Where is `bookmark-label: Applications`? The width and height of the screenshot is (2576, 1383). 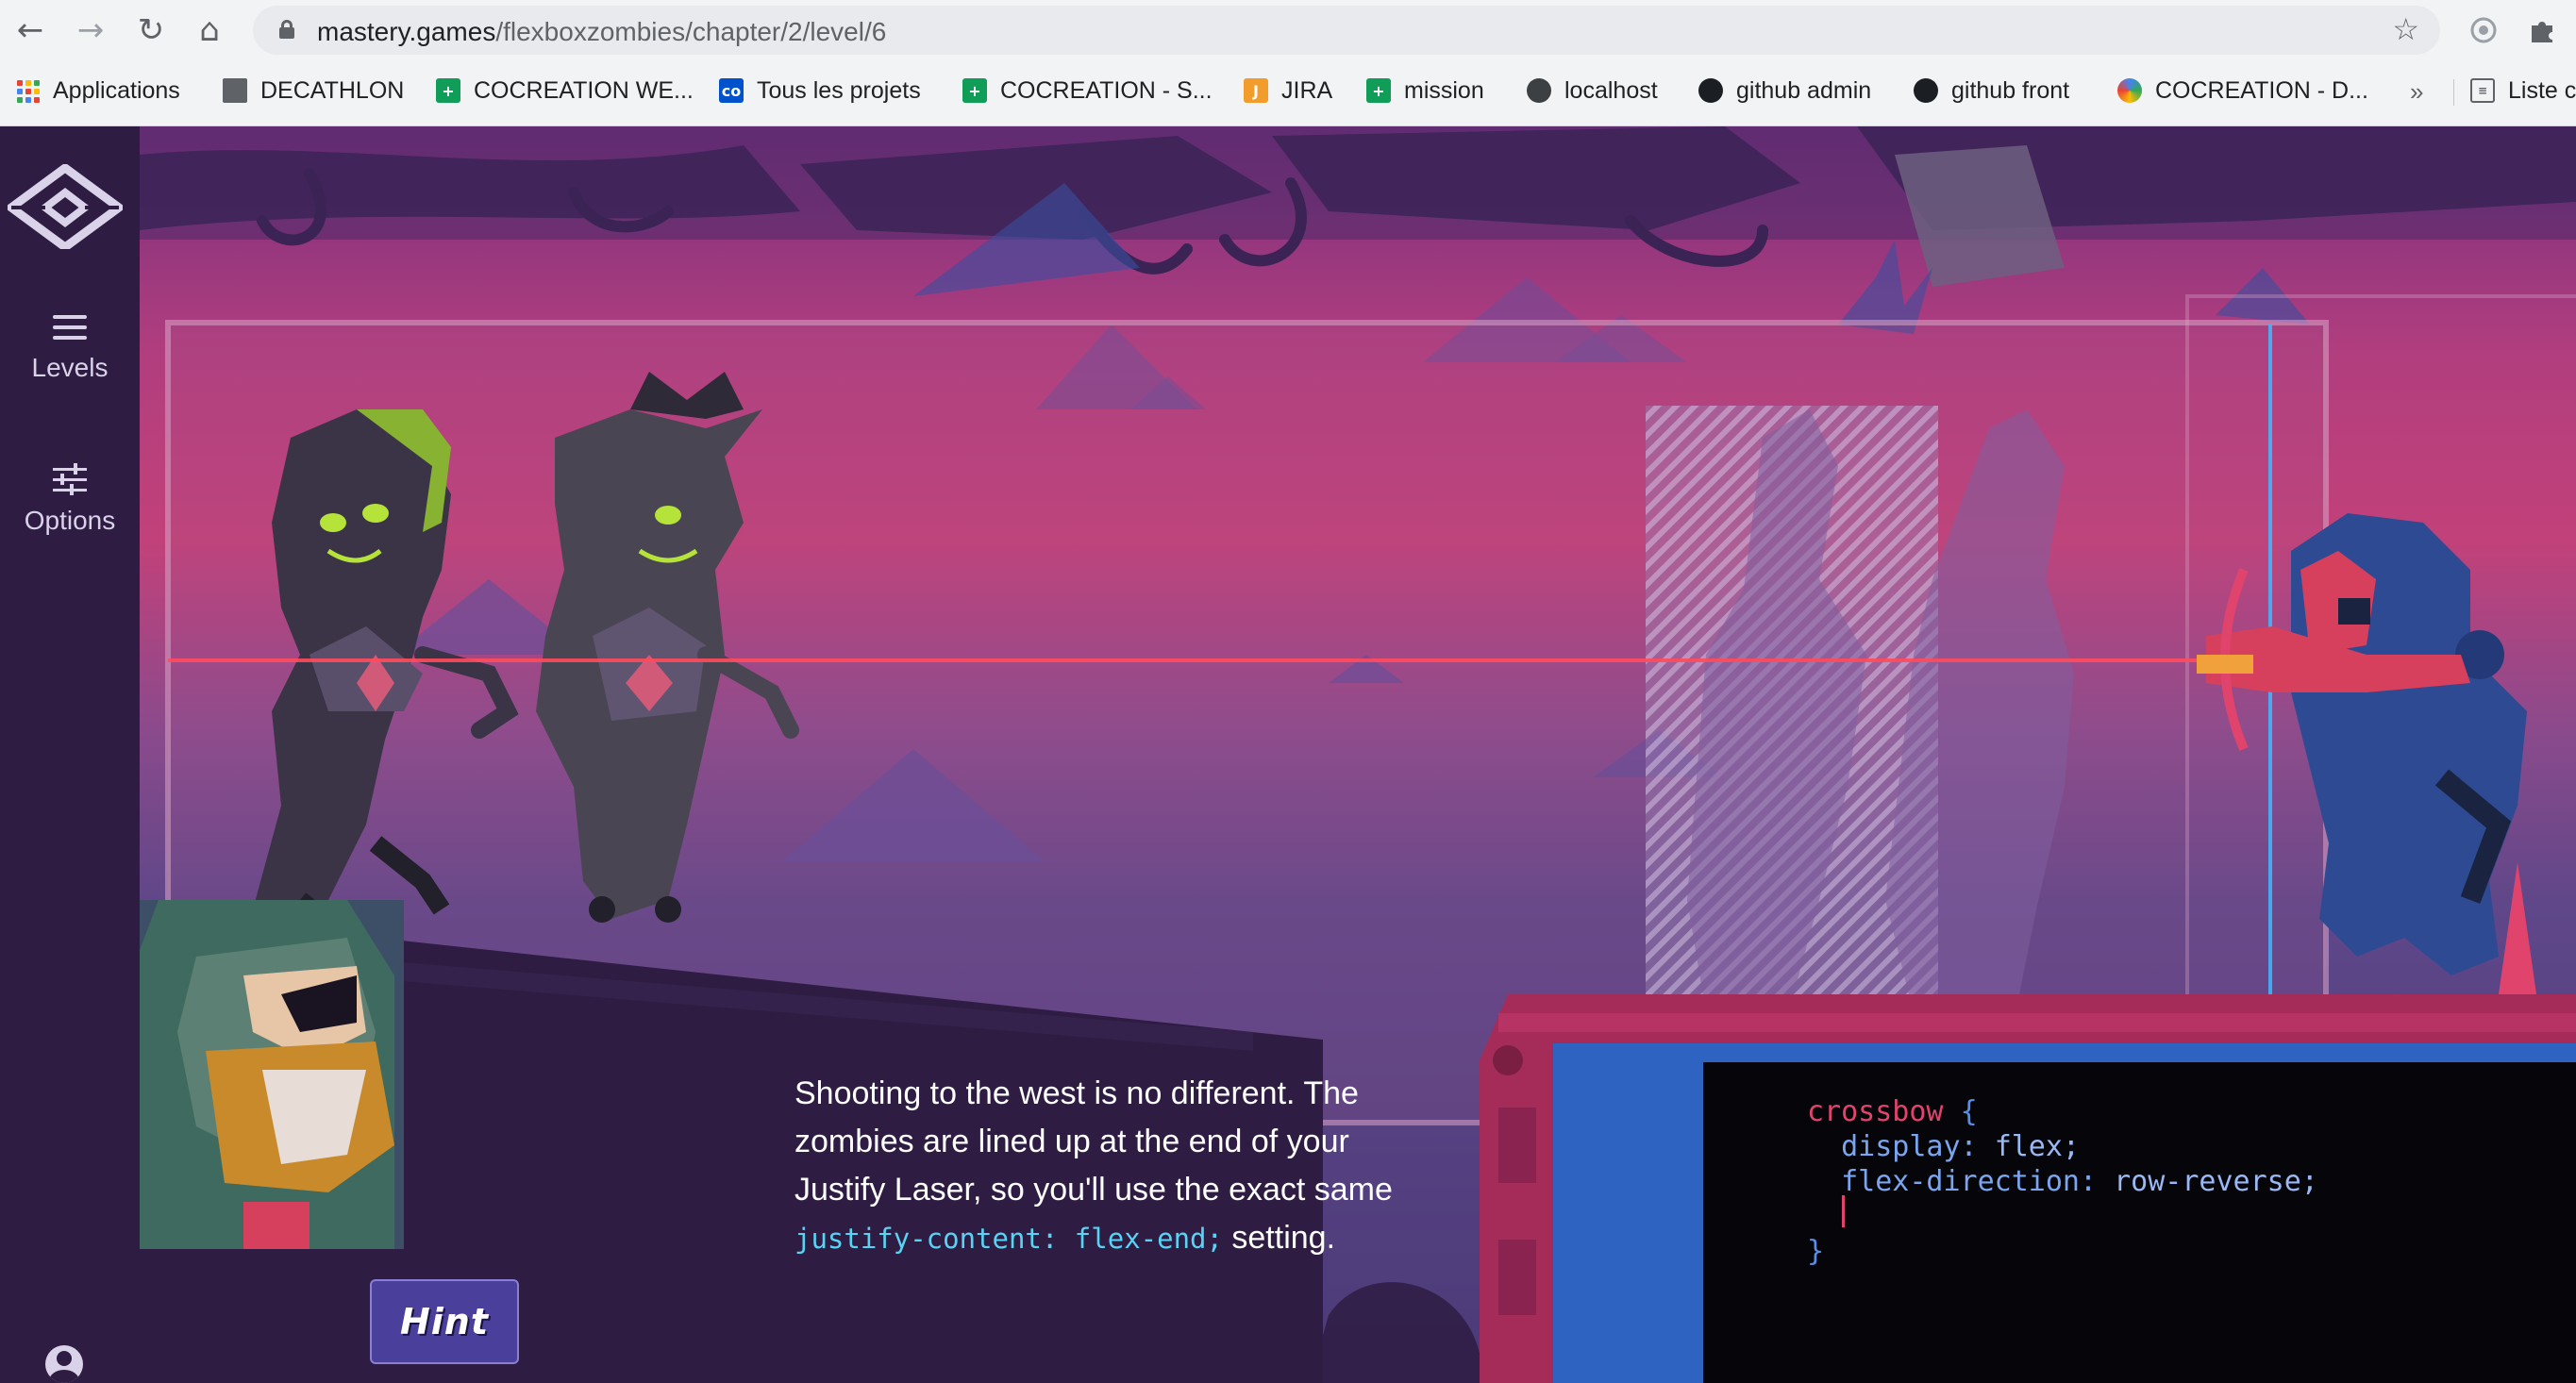
bookmark-label: Applications is located at coordinates (116, 90).